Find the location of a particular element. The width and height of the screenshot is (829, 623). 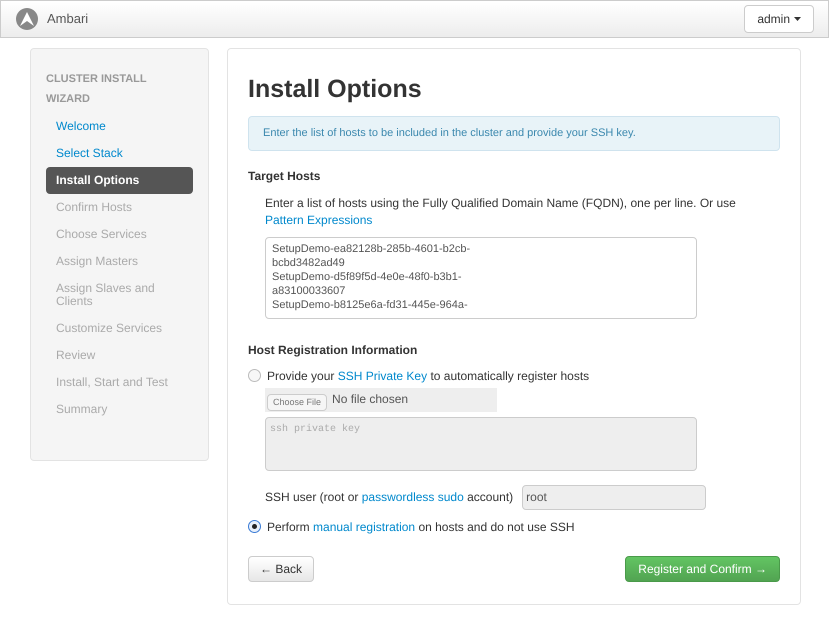

brand-name: Ambari is located at coordinates (67, 19).